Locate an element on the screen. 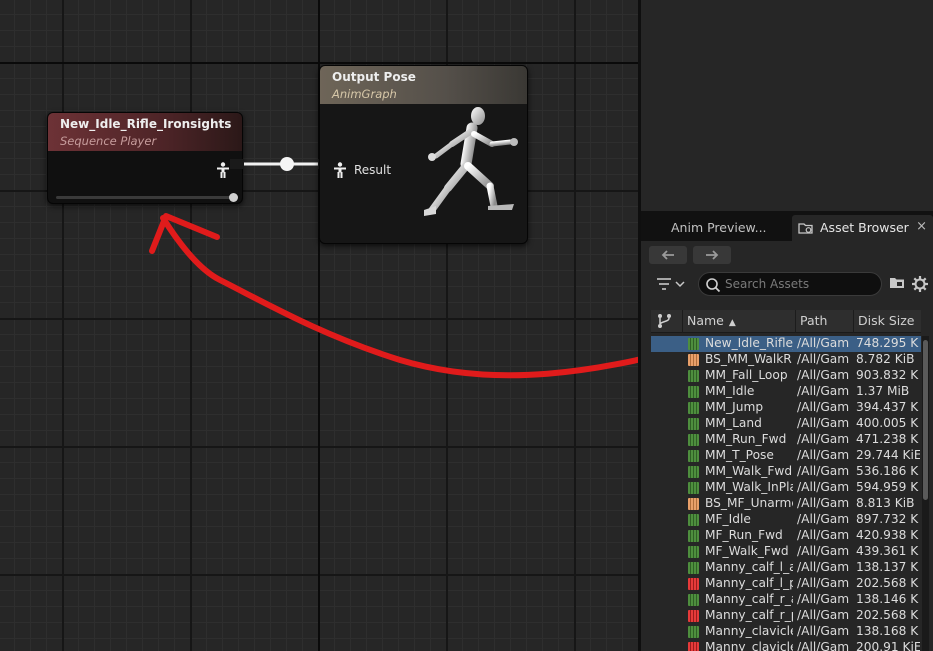 The width and height of the screenshot is (933, 651). result-input-pin-icon is located at coordinates (340, 170).